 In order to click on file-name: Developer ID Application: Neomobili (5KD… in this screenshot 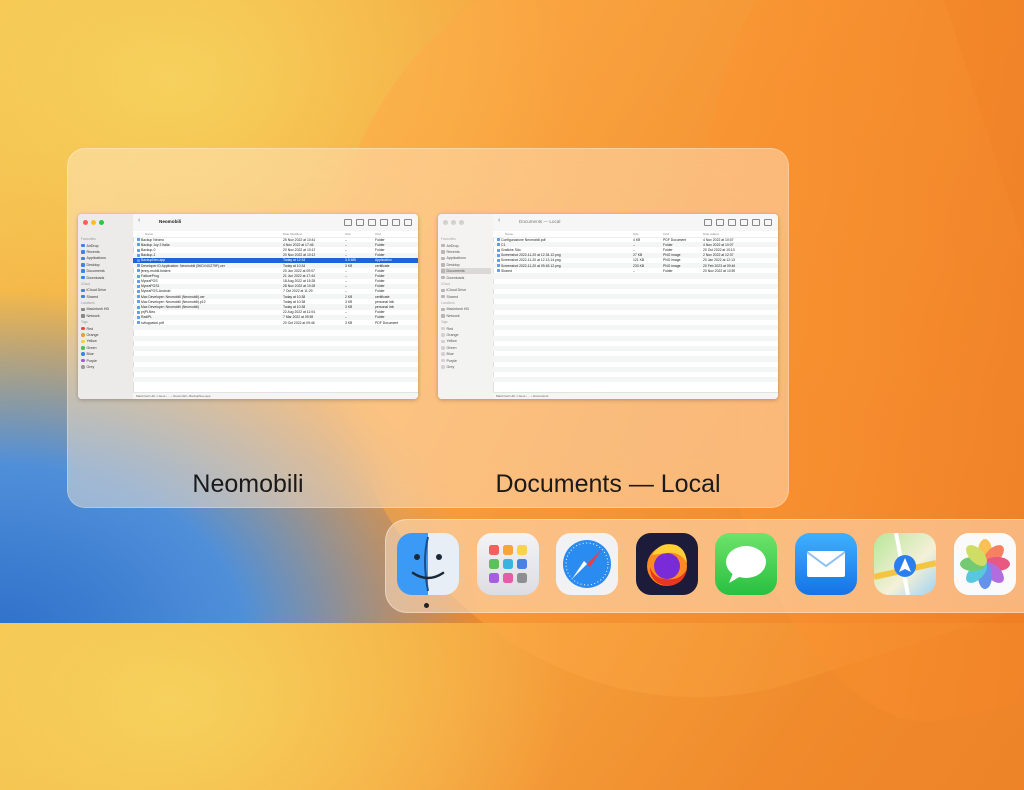, I will do `click(208, 266)`.